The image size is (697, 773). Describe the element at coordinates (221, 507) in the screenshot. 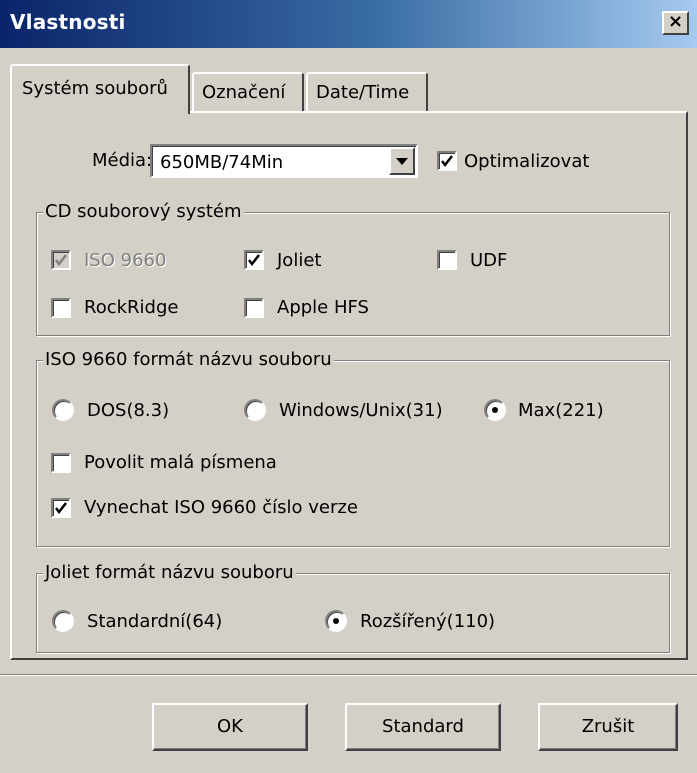

I see `omit-version-label: Vynechat ISO 9660 číslo verze` at that location.